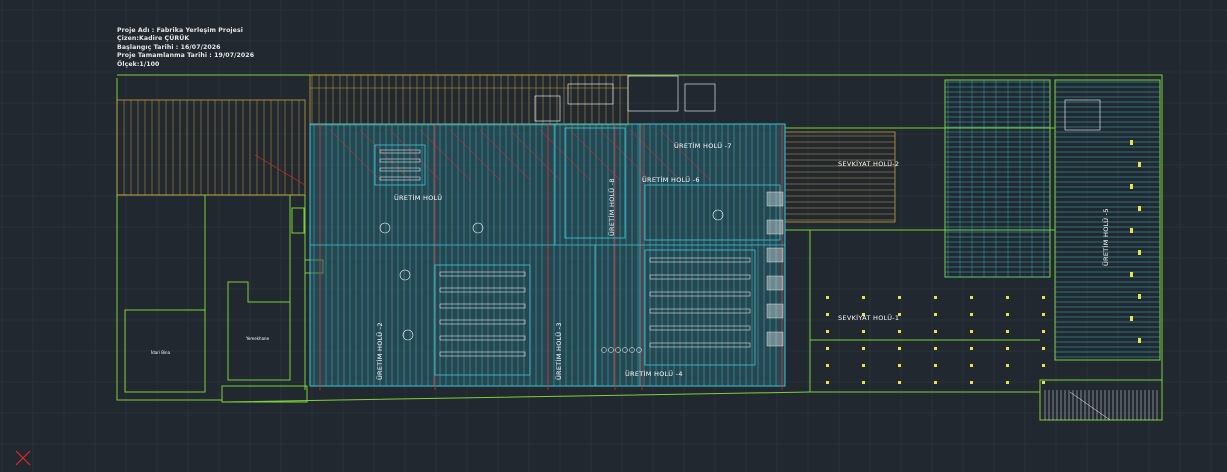  I want to click on roof-area-left, so click(211, 147).